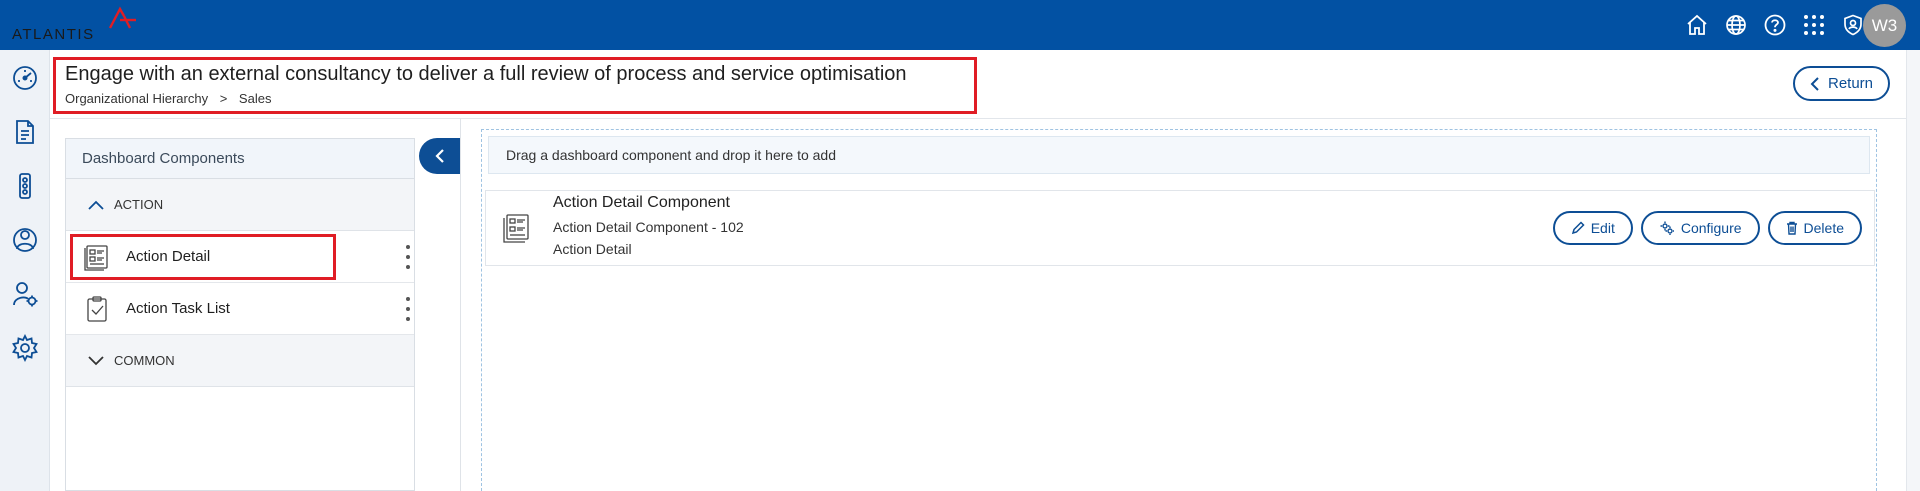  I want to click on group-header-common: COMMON, so click(240, 361).